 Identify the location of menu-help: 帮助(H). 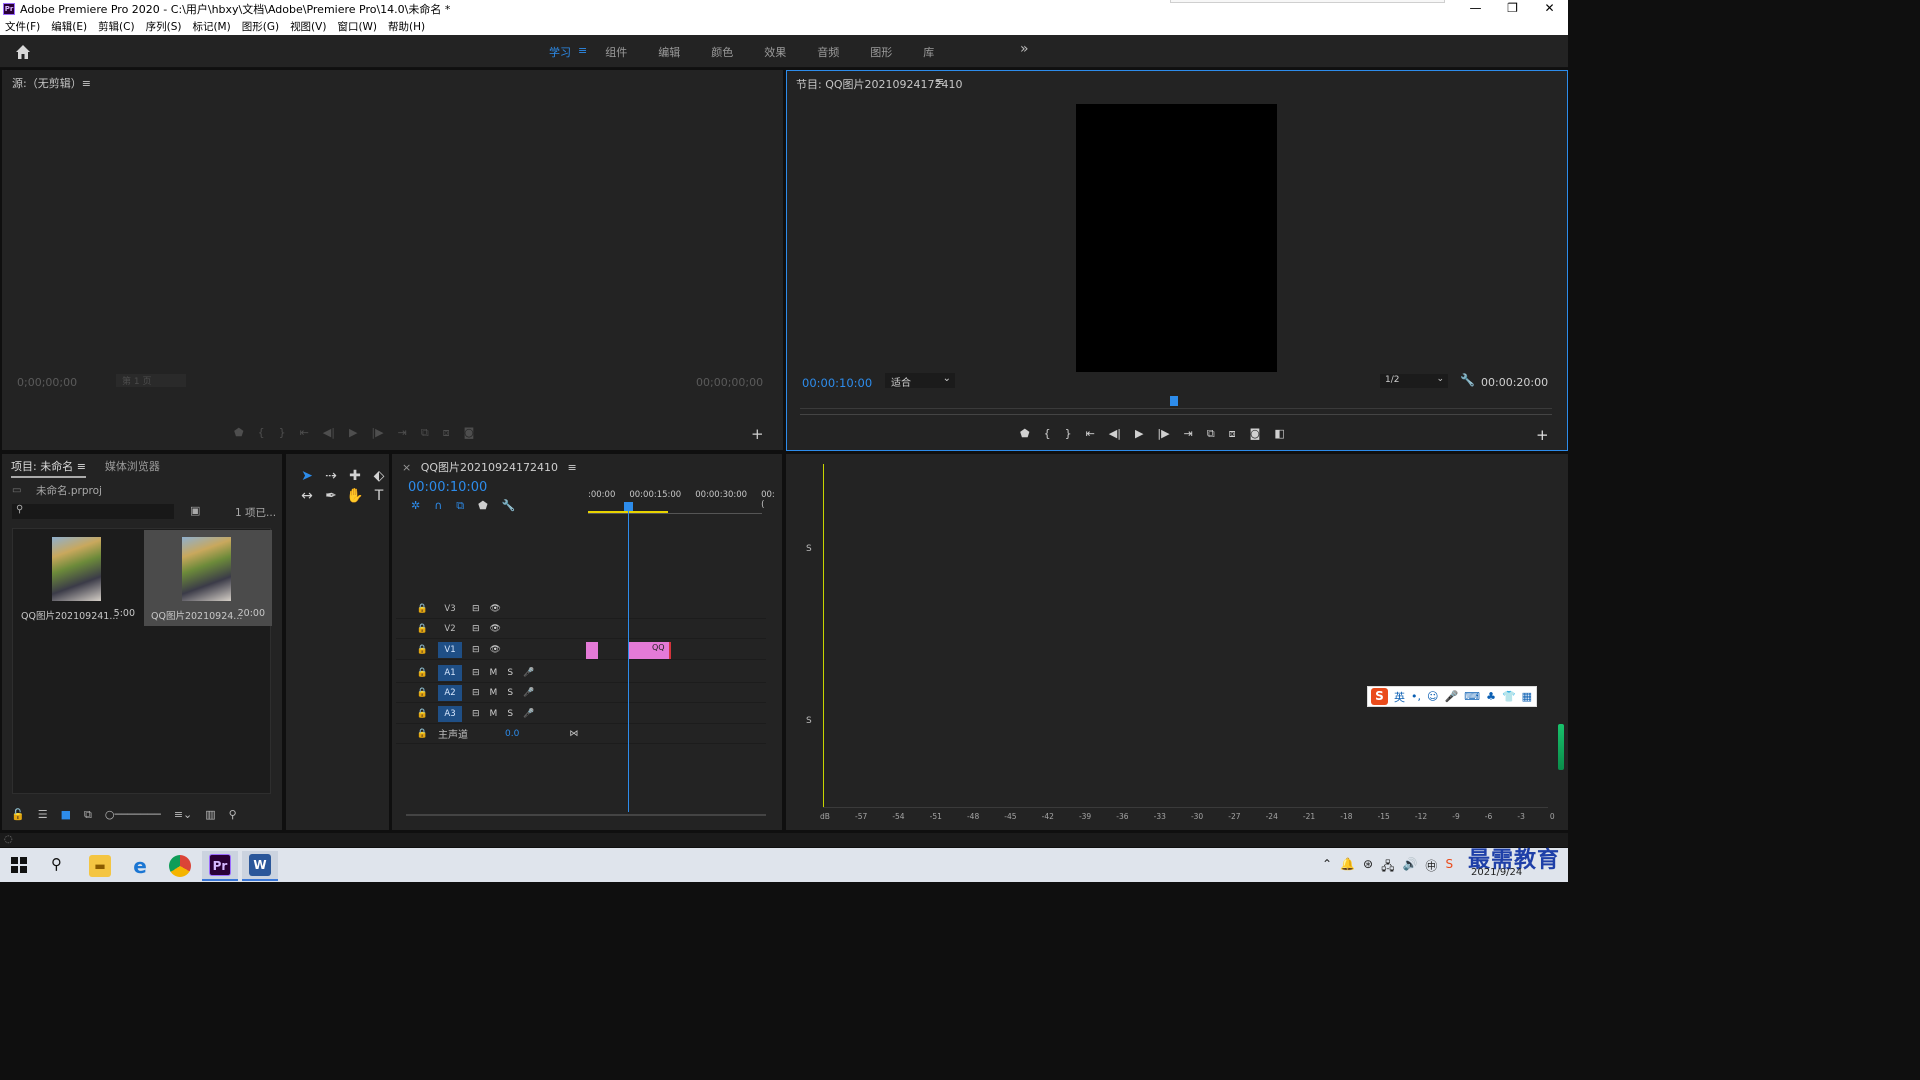
(406, 26).